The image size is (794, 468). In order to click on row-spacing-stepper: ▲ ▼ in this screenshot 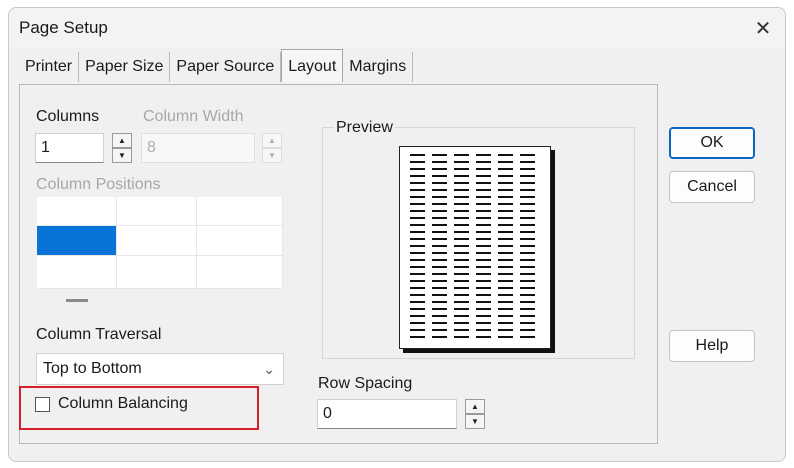, I will do `click(475, 414)`.